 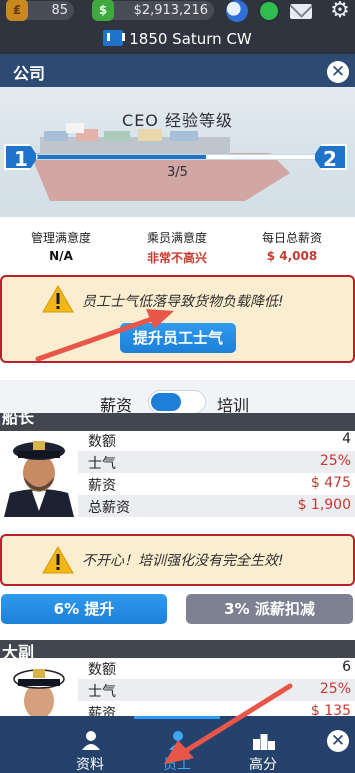 I want to click on panel-title: 公司, so click(x=29, y=73).